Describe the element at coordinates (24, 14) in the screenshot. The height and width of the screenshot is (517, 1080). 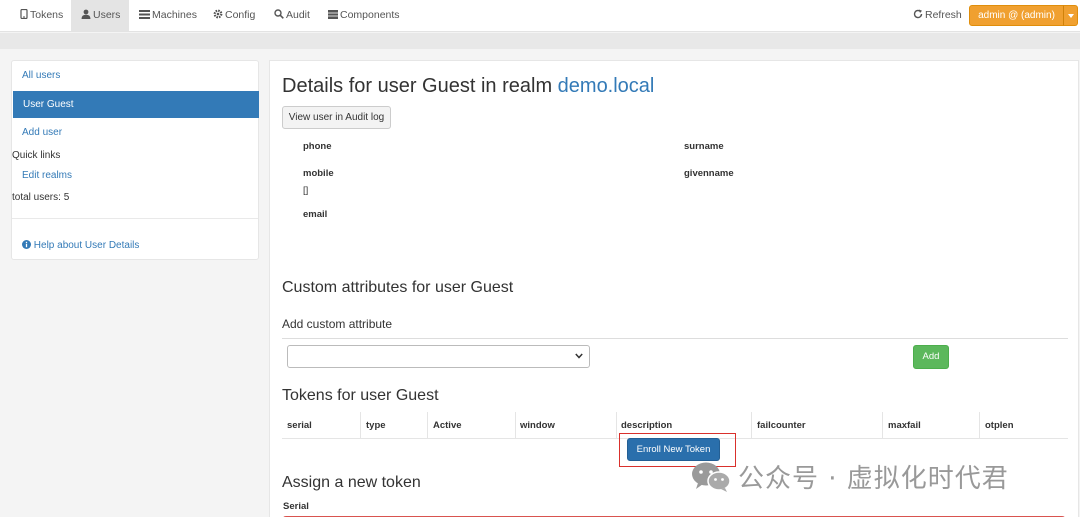
I see `phone-icon` at that location.